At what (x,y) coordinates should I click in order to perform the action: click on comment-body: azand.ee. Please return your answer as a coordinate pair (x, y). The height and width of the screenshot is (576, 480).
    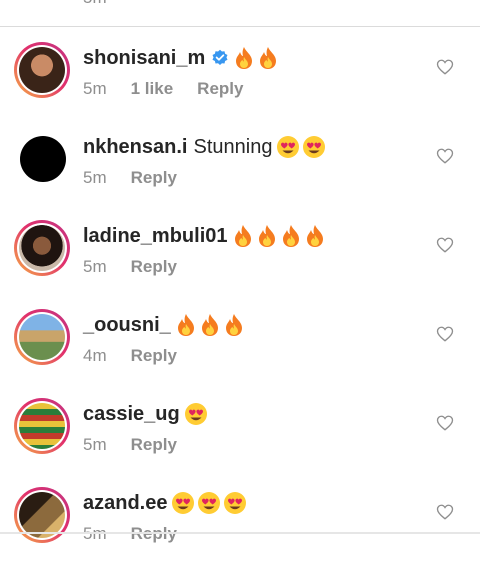
    Looking at the image, I should click on (165, 503).